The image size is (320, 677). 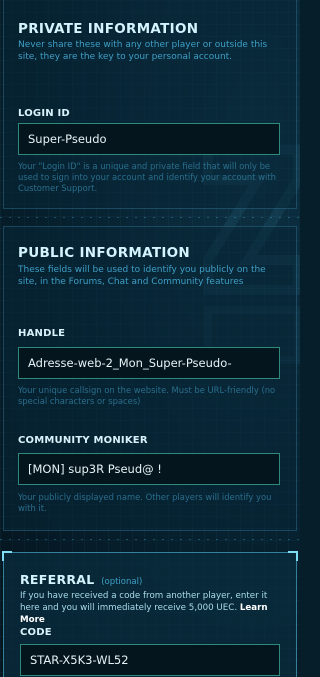 I want to click on handle-label: HANDLE, so click(x=42, y=333).